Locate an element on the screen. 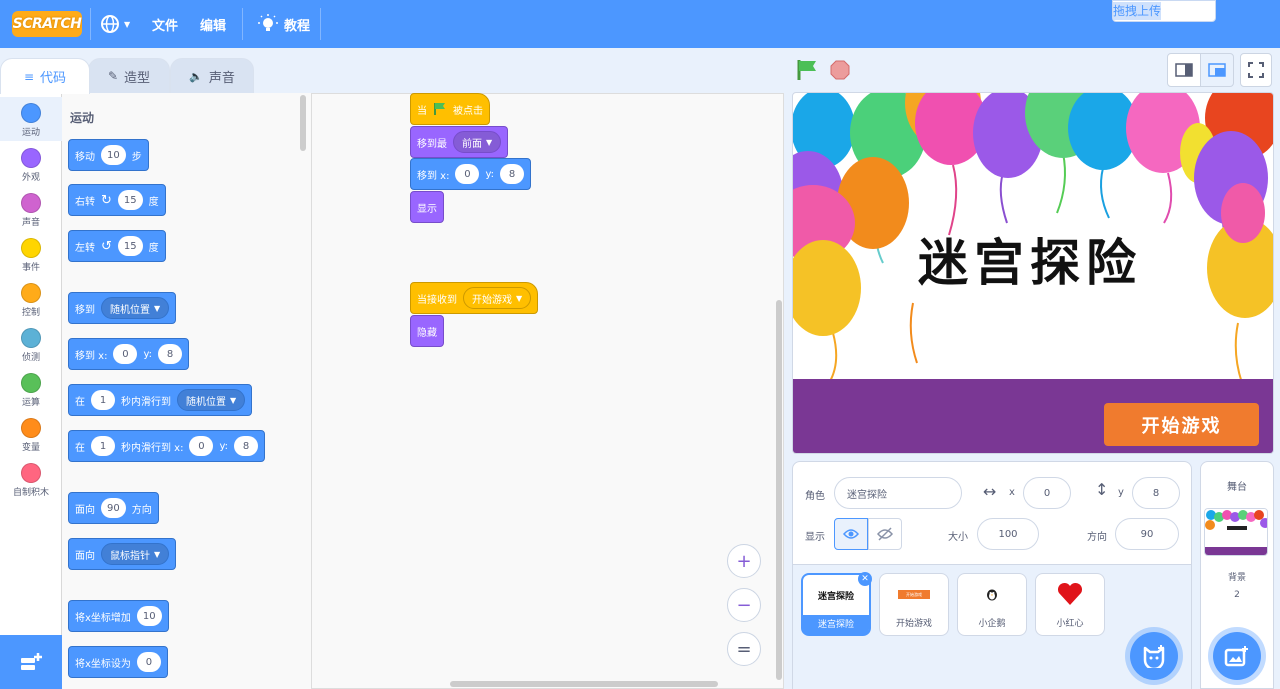  block-text: 将x坐标增加 is located at coordinates (103, 618).